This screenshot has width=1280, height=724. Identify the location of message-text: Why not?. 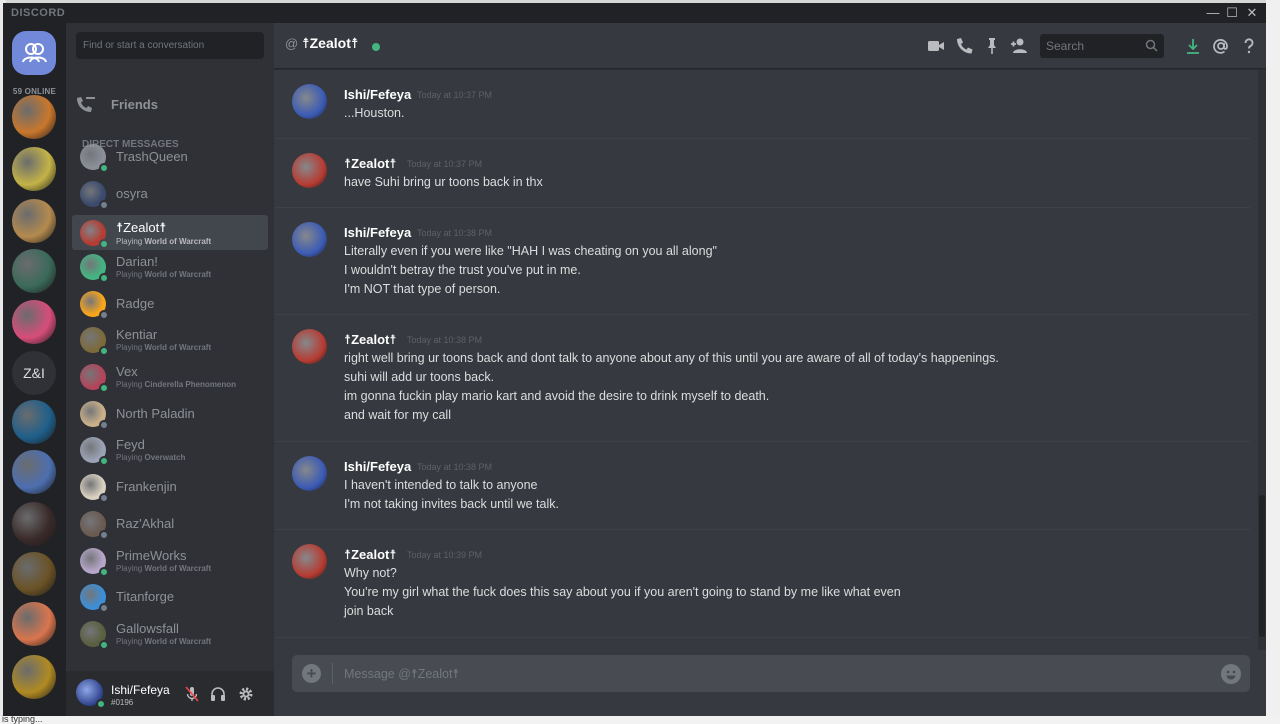
(370, 573).